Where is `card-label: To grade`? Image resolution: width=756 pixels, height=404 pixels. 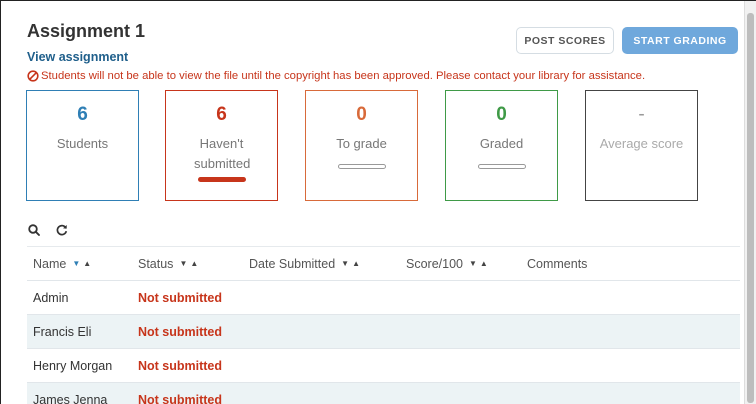
card-label: To grade is located at coordinates (361, 143).